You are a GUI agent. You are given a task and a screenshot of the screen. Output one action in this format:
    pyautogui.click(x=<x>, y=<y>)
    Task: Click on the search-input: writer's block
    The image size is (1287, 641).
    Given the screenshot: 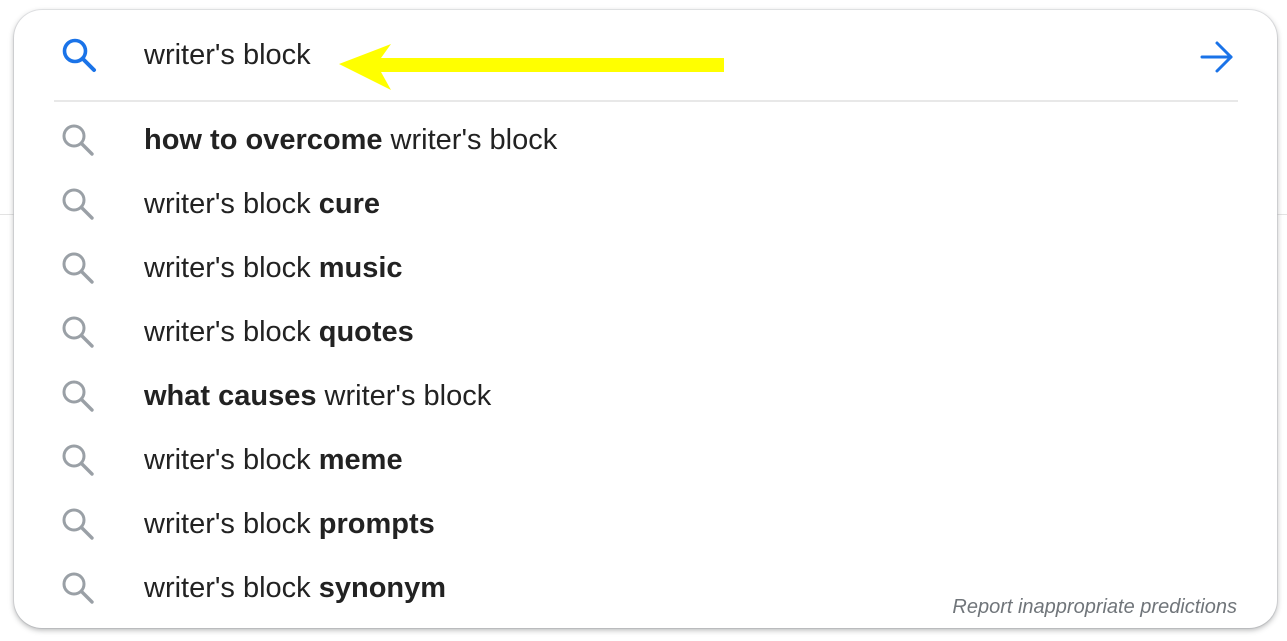 What is the action you would take?
    pyautogui.click(x=227, y=55)
    